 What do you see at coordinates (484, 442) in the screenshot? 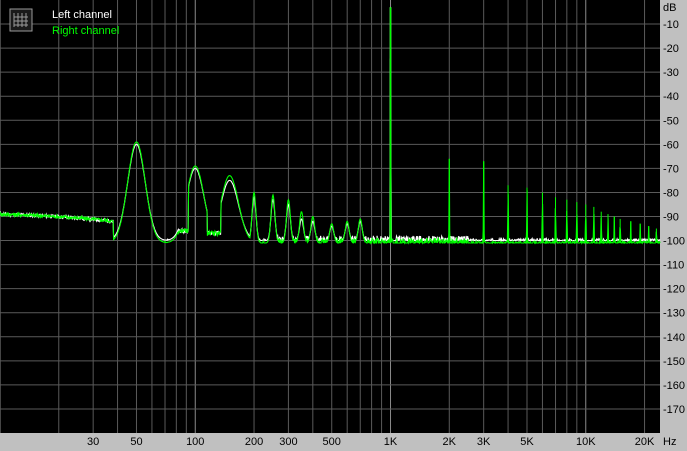
I see `x-tick-label: 3K` at bounding box center [484, 442].